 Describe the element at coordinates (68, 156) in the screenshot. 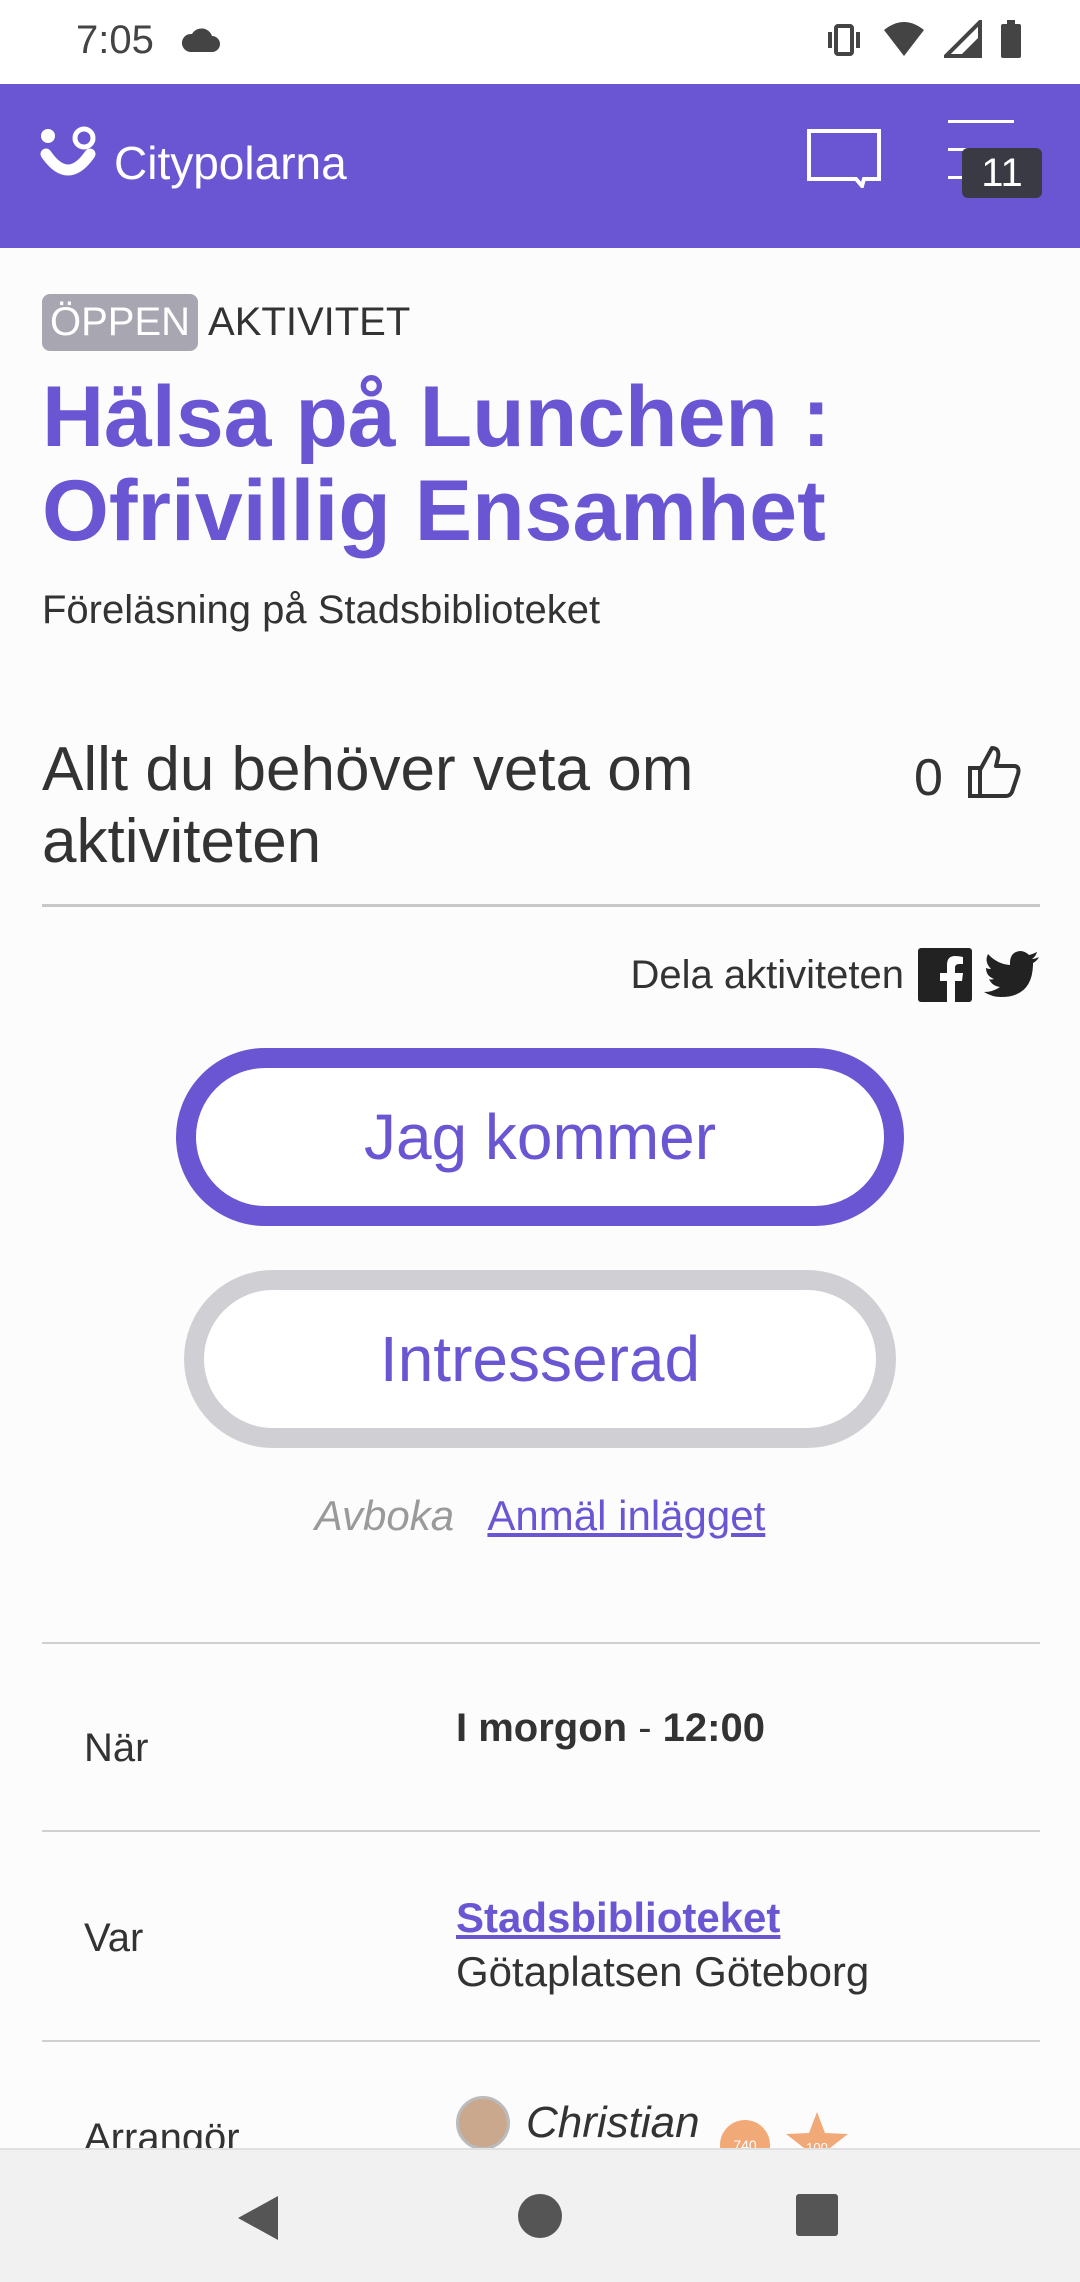

I see `logo-icon` at that location.